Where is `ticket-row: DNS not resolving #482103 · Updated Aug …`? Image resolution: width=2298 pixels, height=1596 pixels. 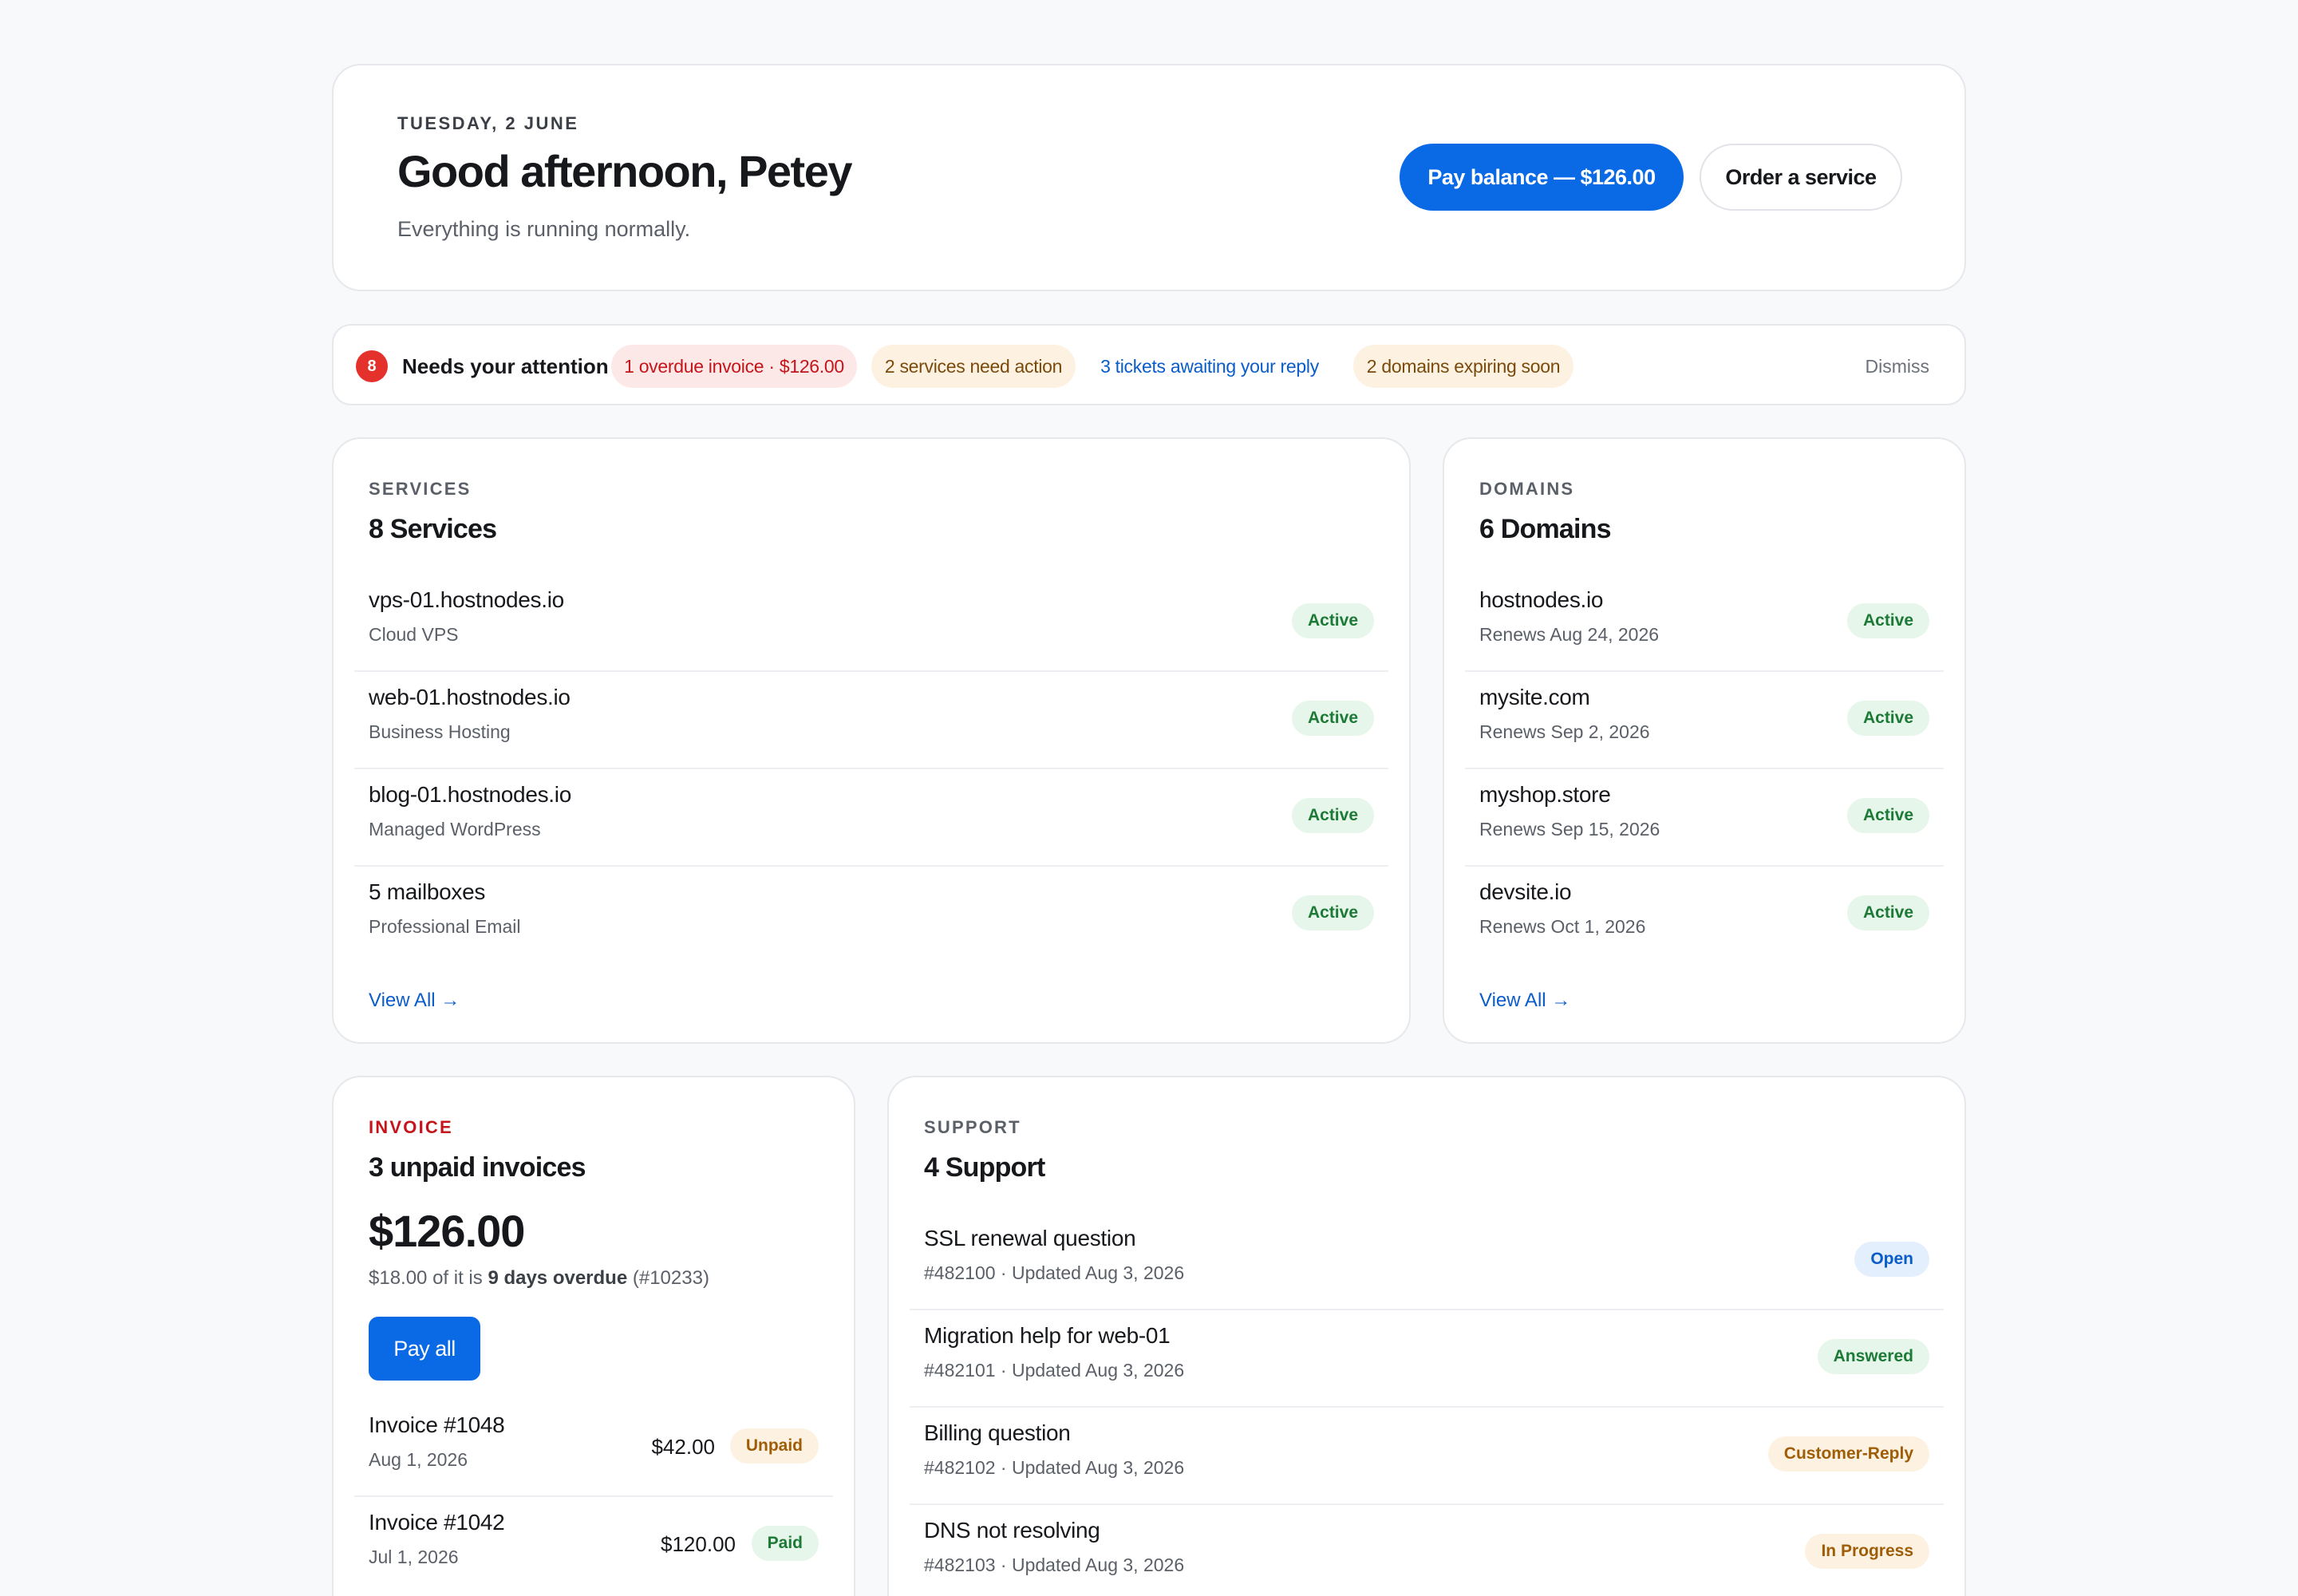
ticket-row: DNS not resolving #482103 · Updated Aug … is located at coordinates (1427, 1550).